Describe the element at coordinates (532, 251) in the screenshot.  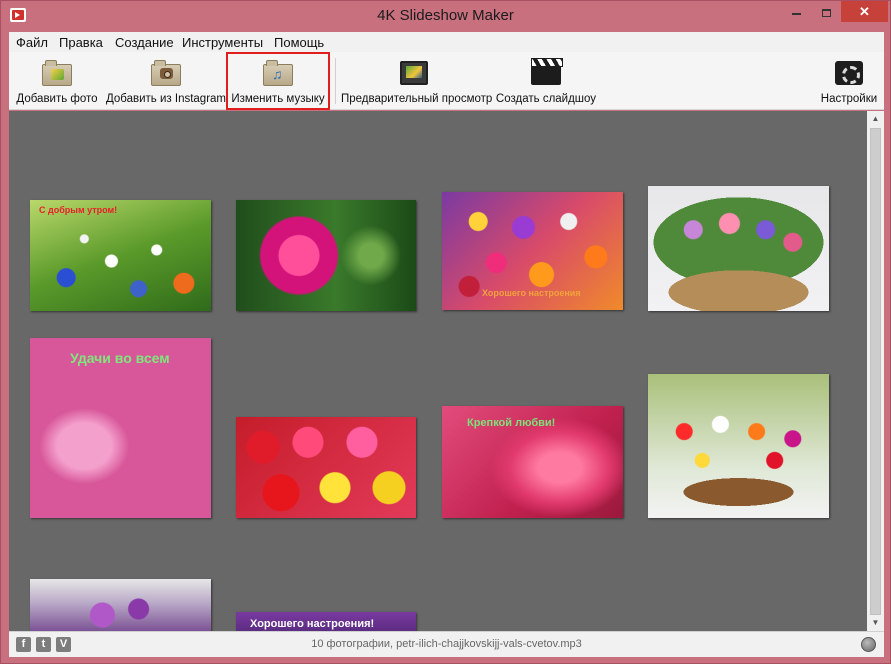
I see `photo-thumbnail: Хорошего настроения` at that location.